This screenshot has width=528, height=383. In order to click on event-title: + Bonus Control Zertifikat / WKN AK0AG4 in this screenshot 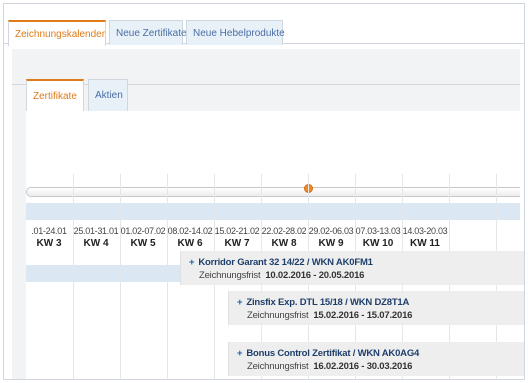, I will do `click(328, 353)`.